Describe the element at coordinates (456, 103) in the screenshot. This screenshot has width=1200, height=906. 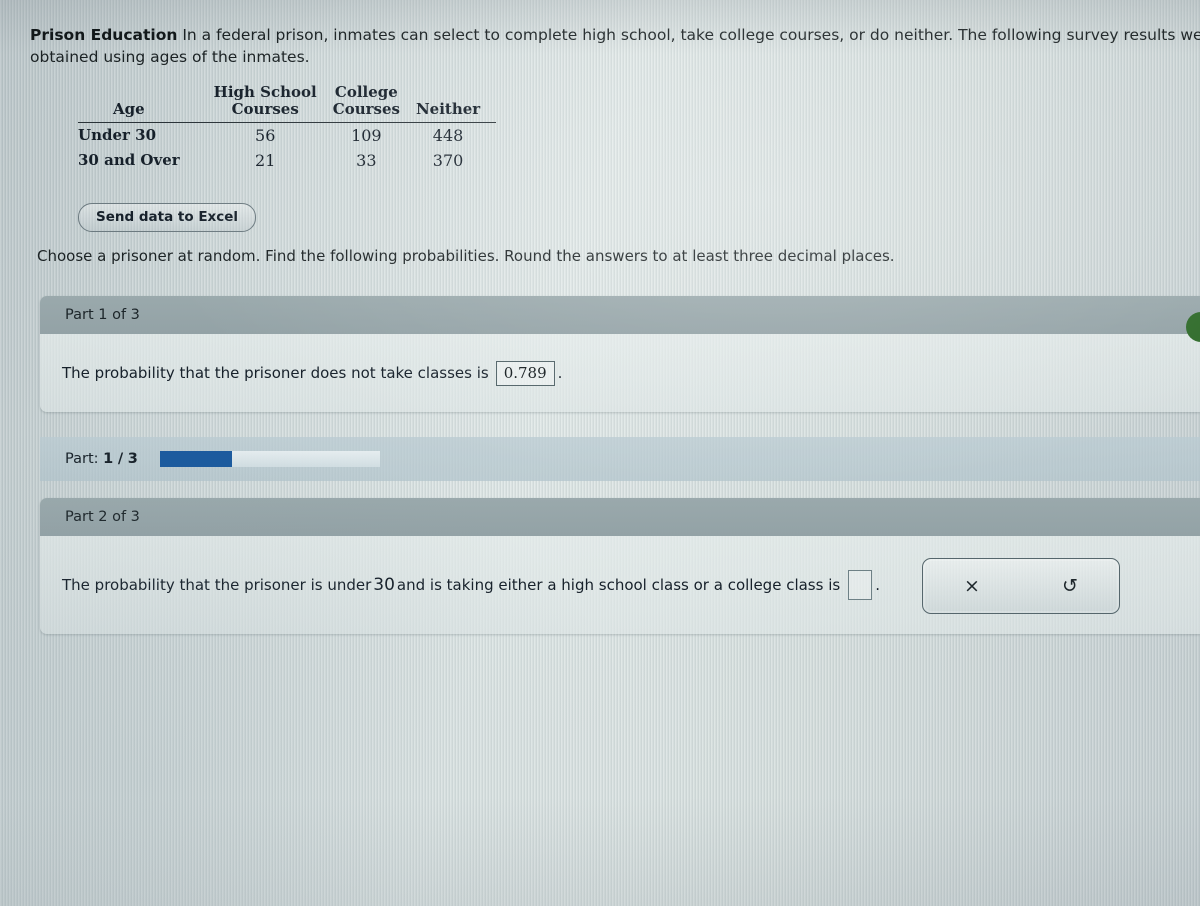
I see `col-header-neither: Neither` at that location.